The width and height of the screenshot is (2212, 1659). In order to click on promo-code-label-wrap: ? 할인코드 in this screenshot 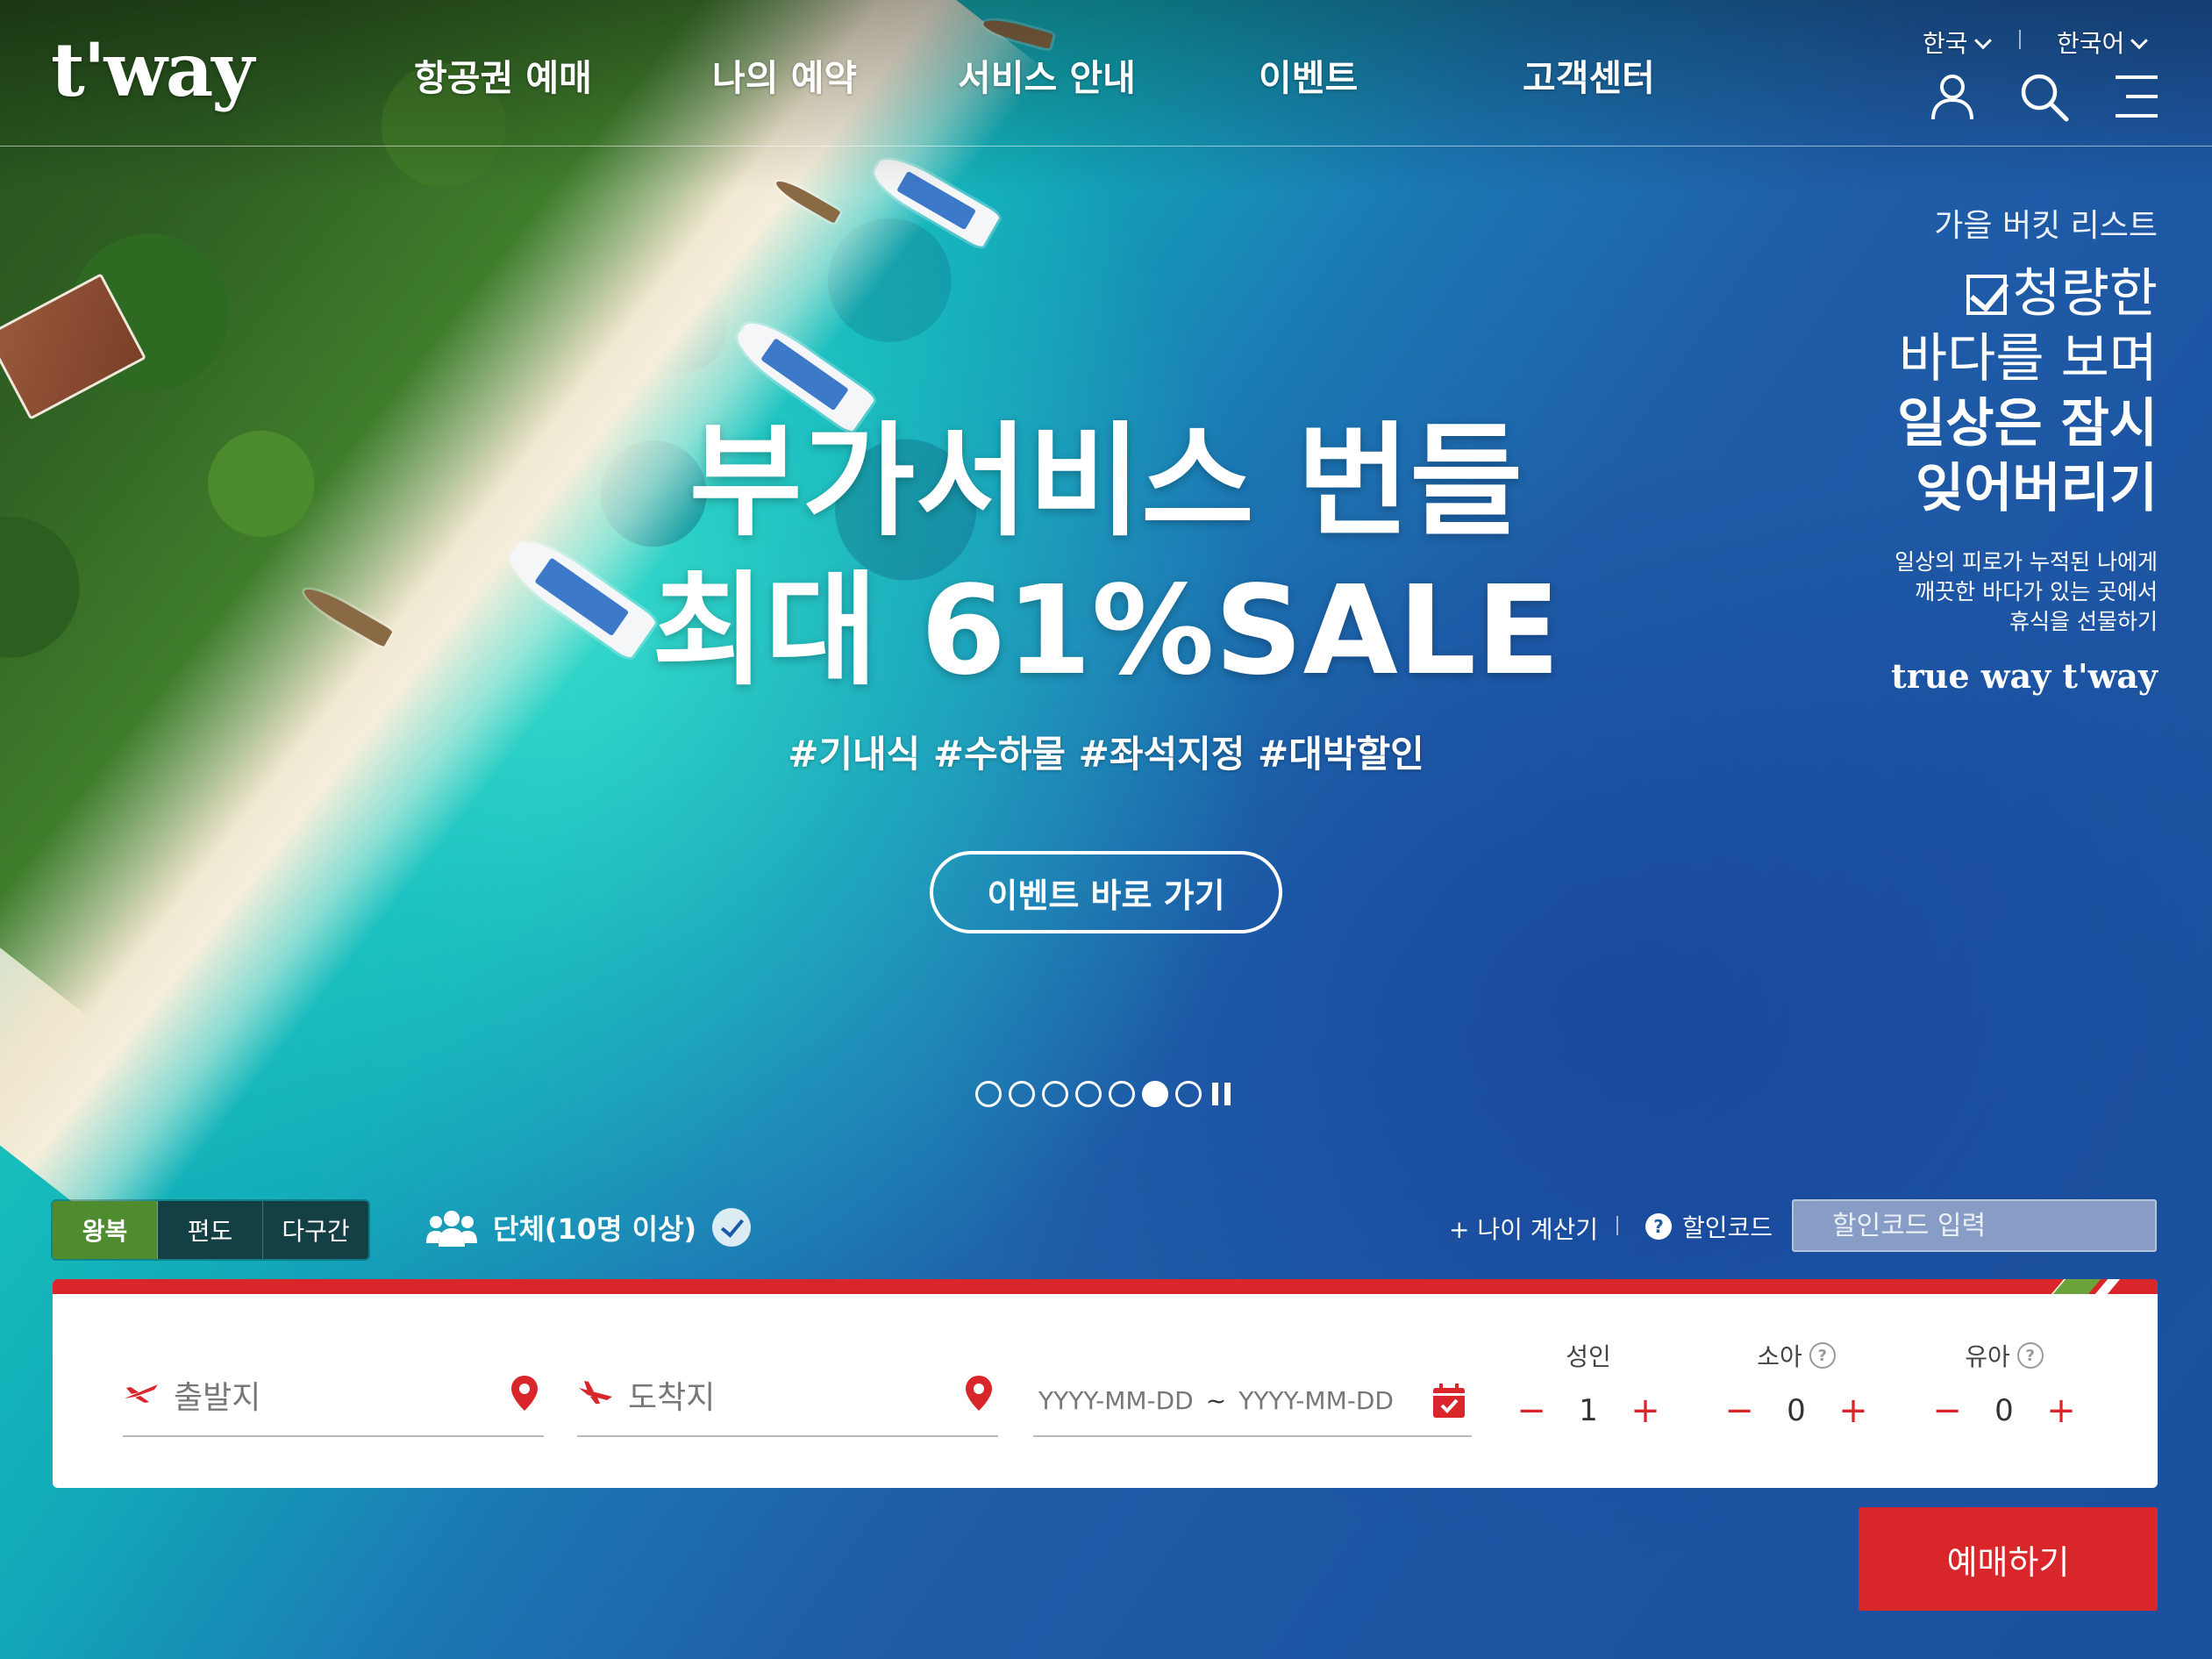, I will do `click(1709, 1226)`.